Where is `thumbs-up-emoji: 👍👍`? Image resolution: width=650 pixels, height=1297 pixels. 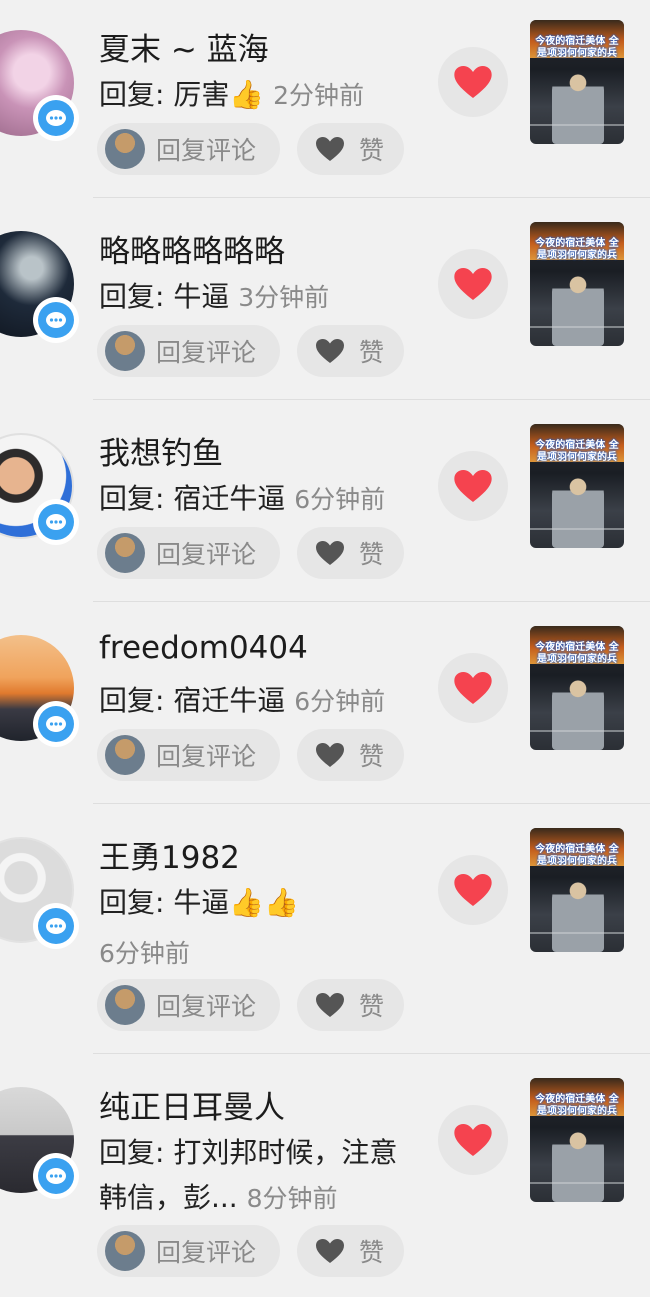
thumbs-up-emoji: 👍👍 is located at coordinates (264, 902).